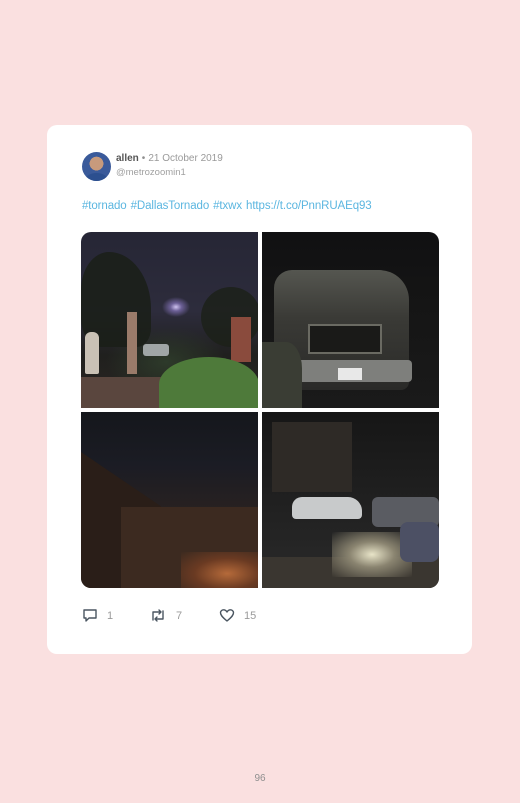 This screenshot has height=803, width=520. I want to click on hashtag-txwx: #txwx, so click(227, 206).